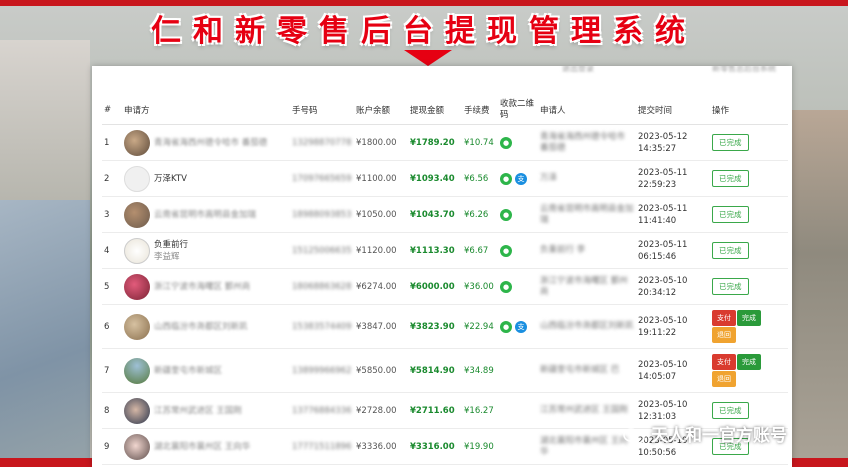 This screenshot has height=467, width=848. Describe the element at coordinates (442, 71) in the screenshot. I see `top-strip: 退出登录 新零售总后台系统` at that location.